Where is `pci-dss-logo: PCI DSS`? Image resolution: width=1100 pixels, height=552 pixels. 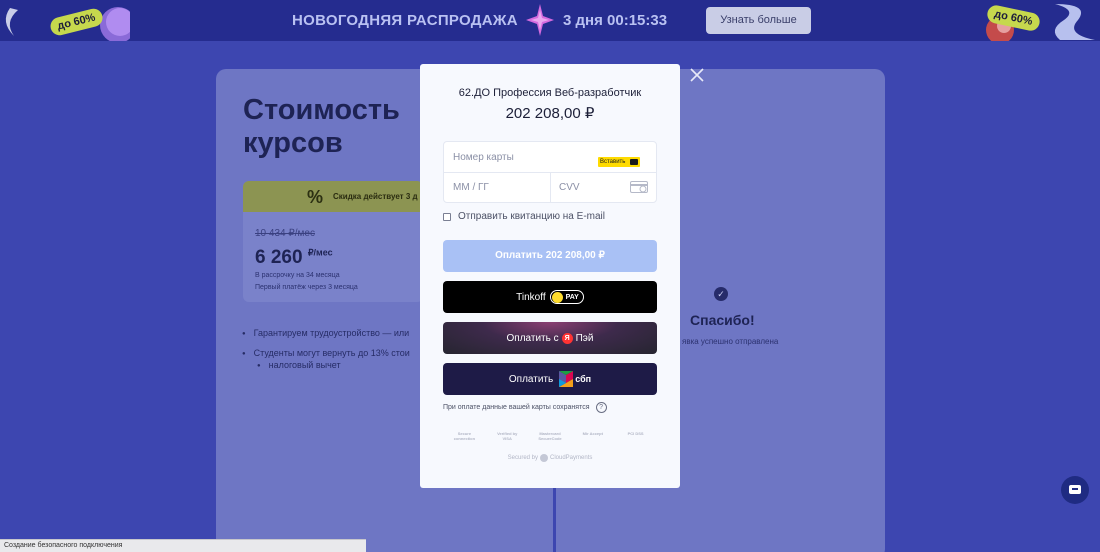 pci-dss-logo: PCI DSS is located at coordinates (635, 433).